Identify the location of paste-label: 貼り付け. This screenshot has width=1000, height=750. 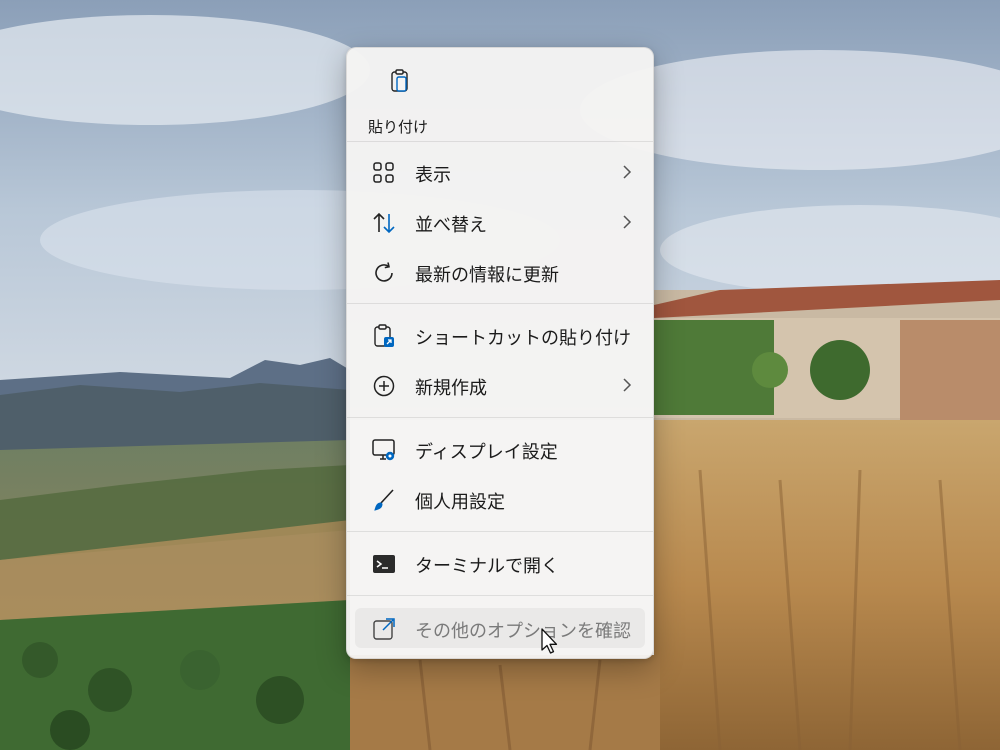
(398, 127).